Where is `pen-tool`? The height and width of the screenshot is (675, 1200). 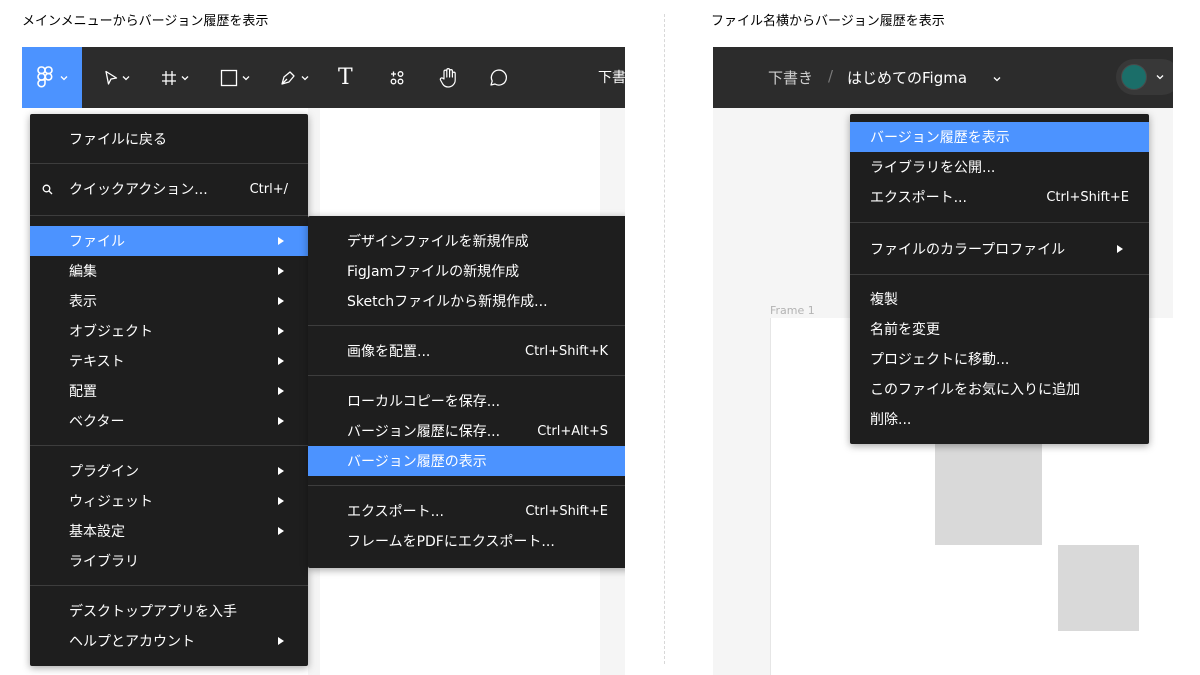
pen-tool is located at coordinates (294, 77).